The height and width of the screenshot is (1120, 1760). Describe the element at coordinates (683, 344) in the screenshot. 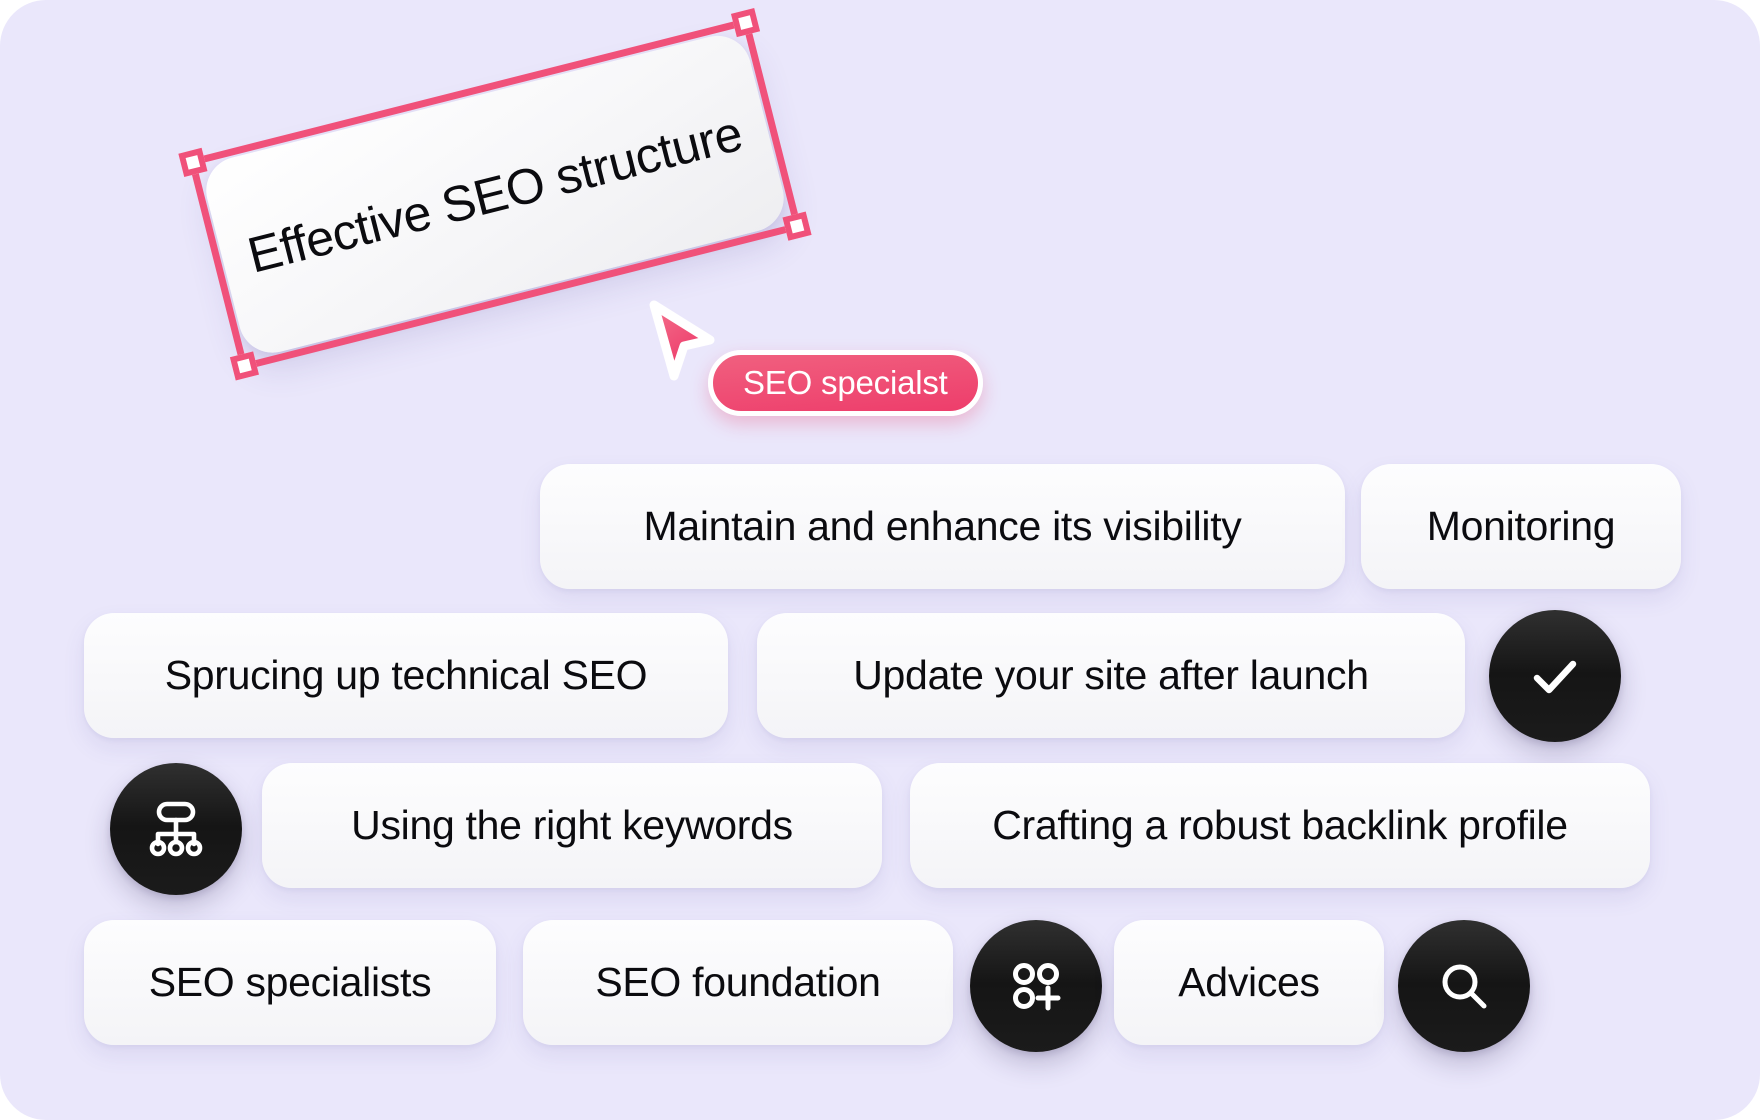

I see `pointer-arrow-icon` at that location.